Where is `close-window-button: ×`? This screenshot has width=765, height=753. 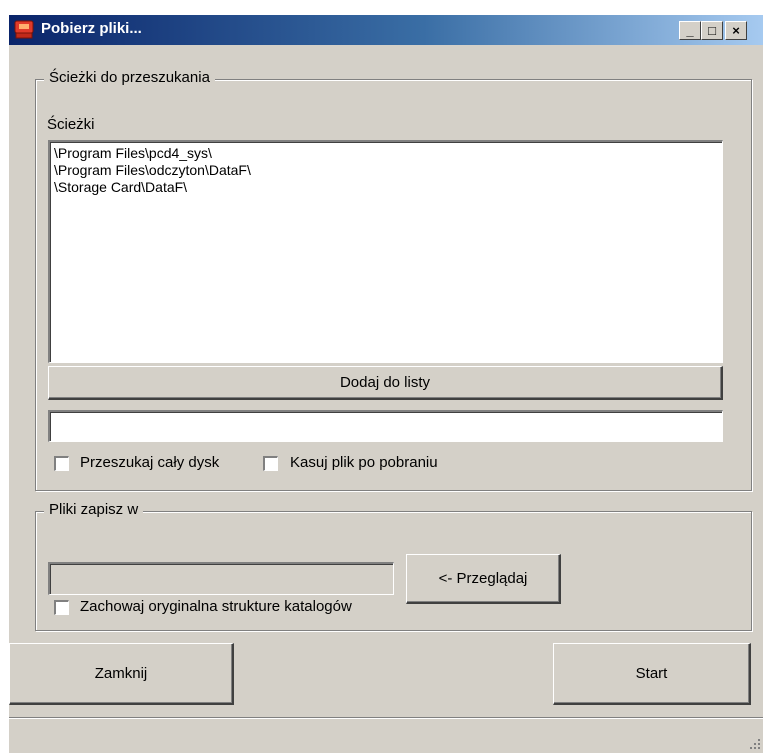
close-window-button: × is located at coordinates (736, 30).